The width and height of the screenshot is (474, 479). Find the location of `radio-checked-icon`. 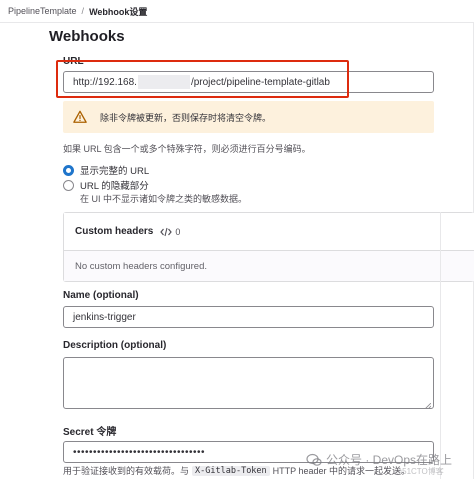

radio-checked-icon is located at coordinates (68, 170).